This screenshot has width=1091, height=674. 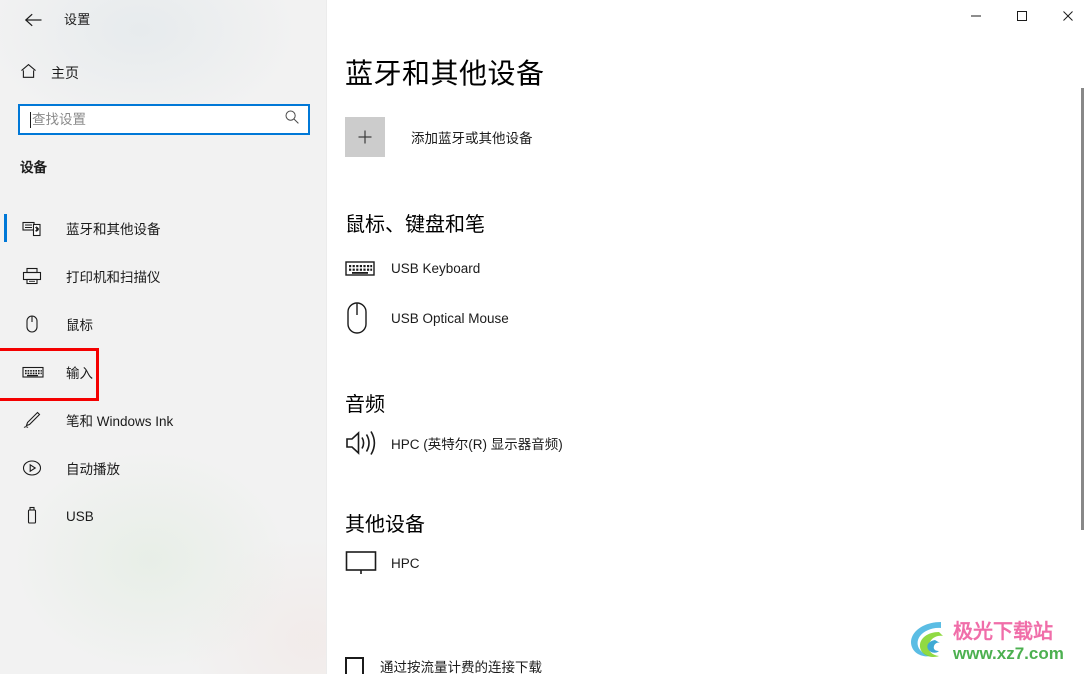 What do you see at coordinates (354, 665) in the screenshot?
I see `metered-connection-checkbox` at bounding box center [354, 665].